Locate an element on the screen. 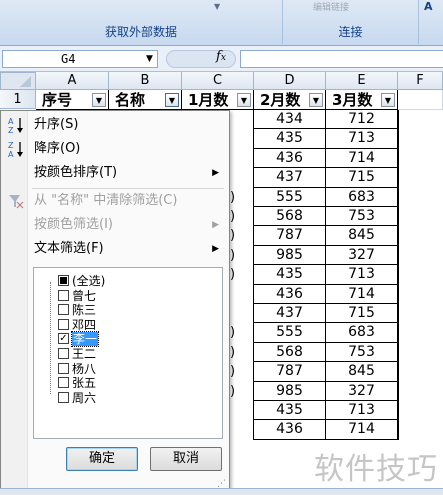  svg-text: A is located at coordinates (11, 154).